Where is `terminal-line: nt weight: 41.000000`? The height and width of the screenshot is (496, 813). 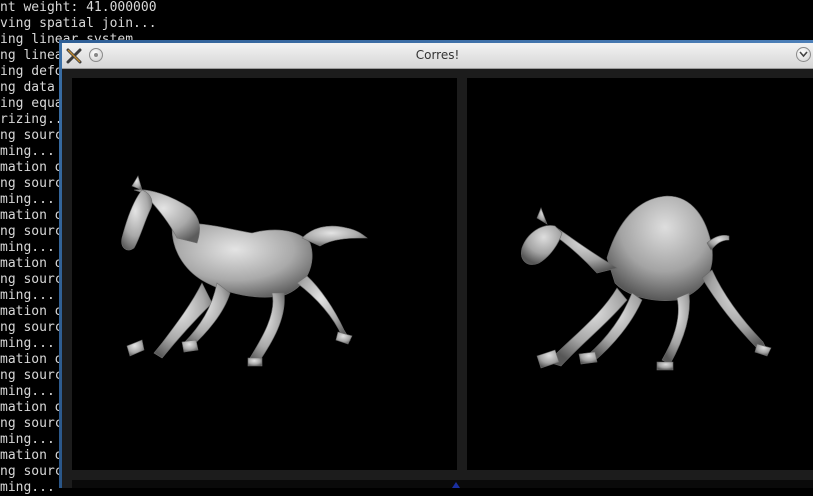 terminal-line: nt weight: 41.000000 is located at coordinates (78, 7).